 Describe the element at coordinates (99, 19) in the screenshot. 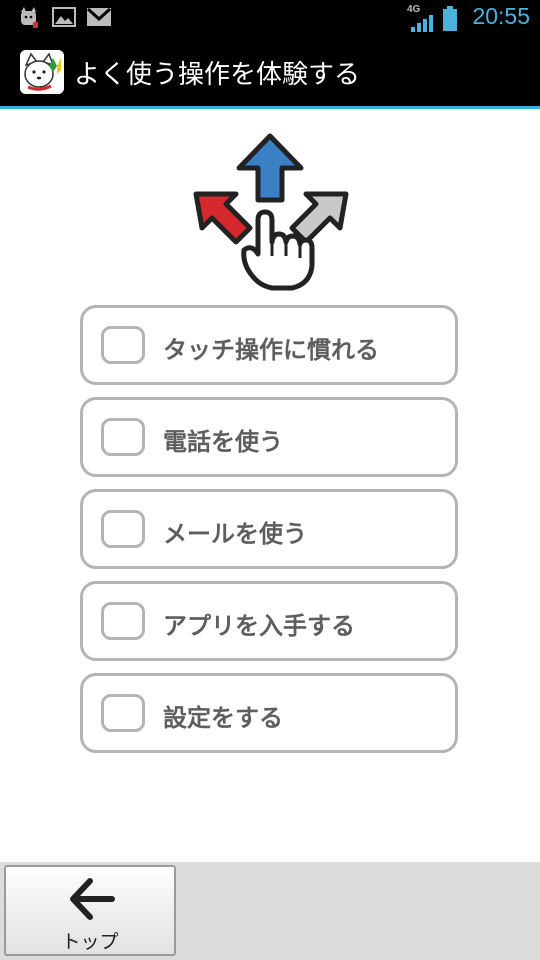

I see `gmail-icon` at that location.